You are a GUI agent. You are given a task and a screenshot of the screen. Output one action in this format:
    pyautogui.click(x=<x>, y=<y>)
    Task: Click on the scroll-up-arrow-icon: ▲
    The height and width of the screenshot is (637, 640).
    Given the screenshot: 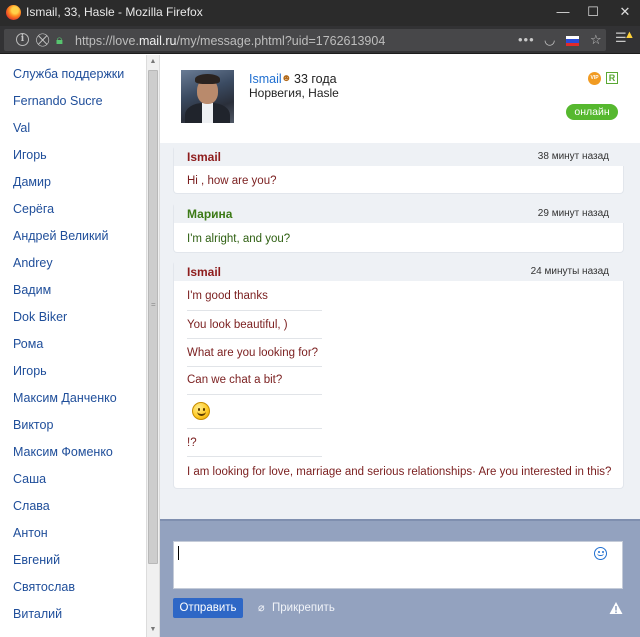 What is the action you would take?
    pyautogui.click(x=153, y=62)
    